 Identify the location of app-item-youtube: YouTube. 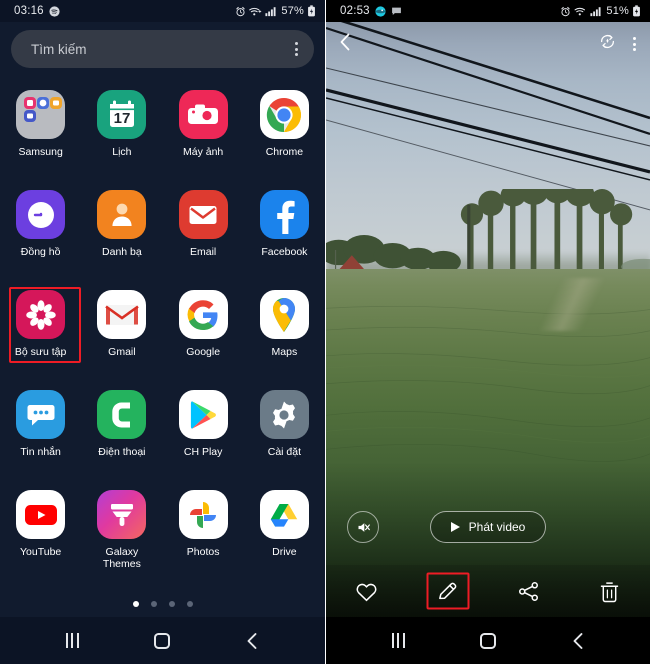
(40, 528).